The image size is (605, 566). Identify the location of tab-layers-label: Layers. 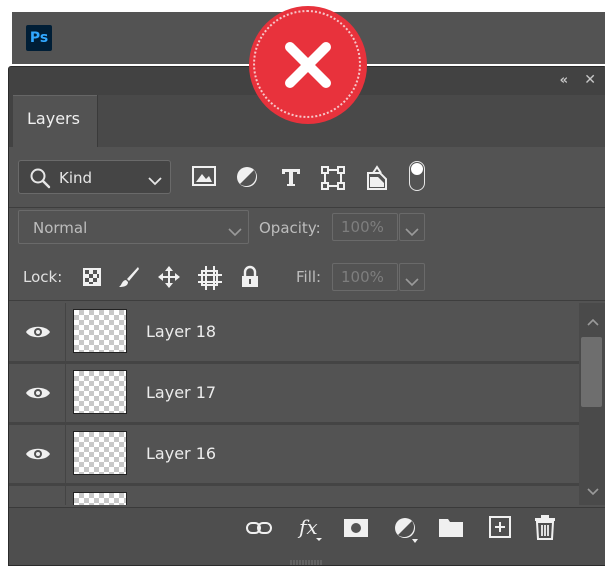
(53, 118).